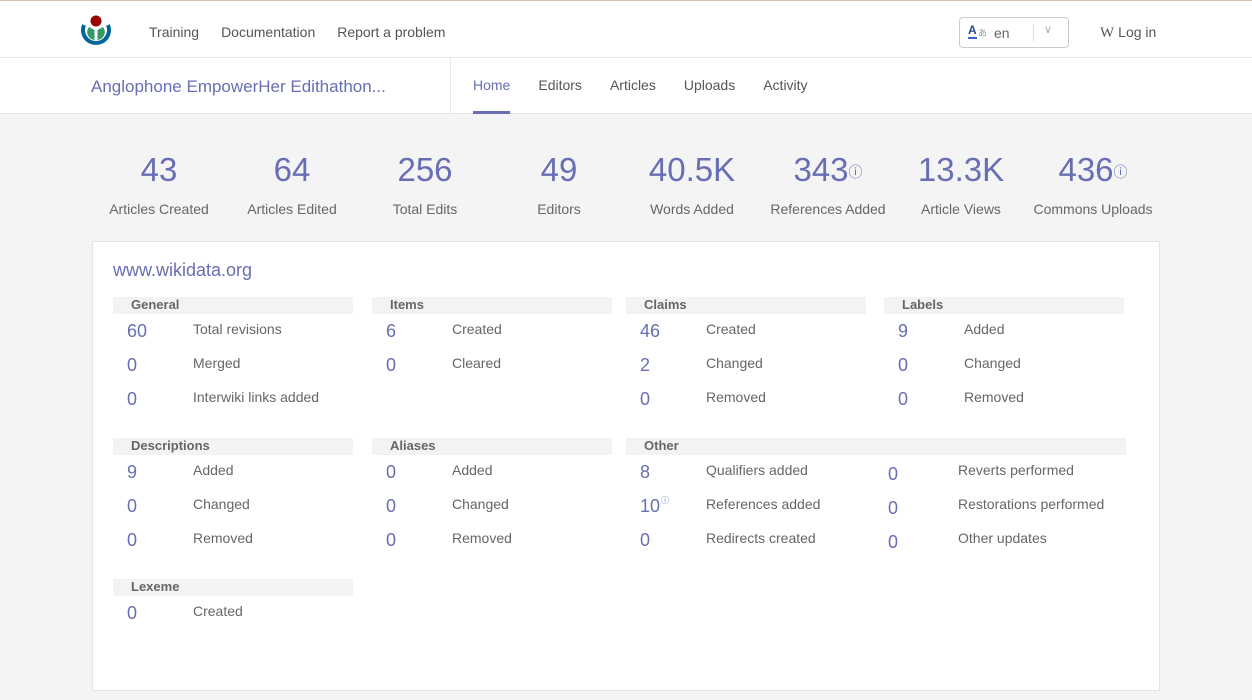 The height and width of the screenshot is (700, 1252). What do you see at coordinates (961, 209) in the screenshot?
I see `stat-label: Article Views` at bounding box center [961, 209].